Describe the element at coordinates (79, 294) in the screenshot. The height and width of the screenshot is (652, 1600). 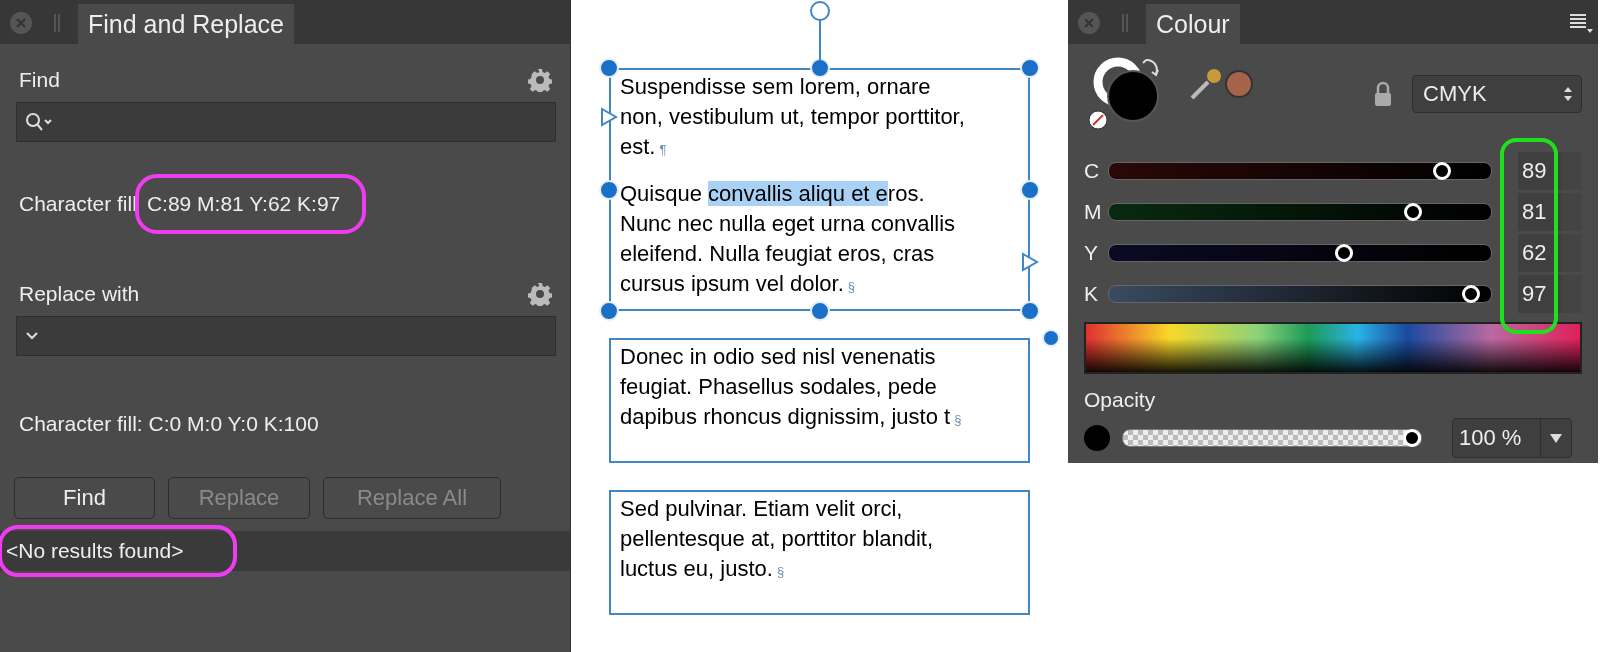
I see `replace-label: Replace with` at that location.